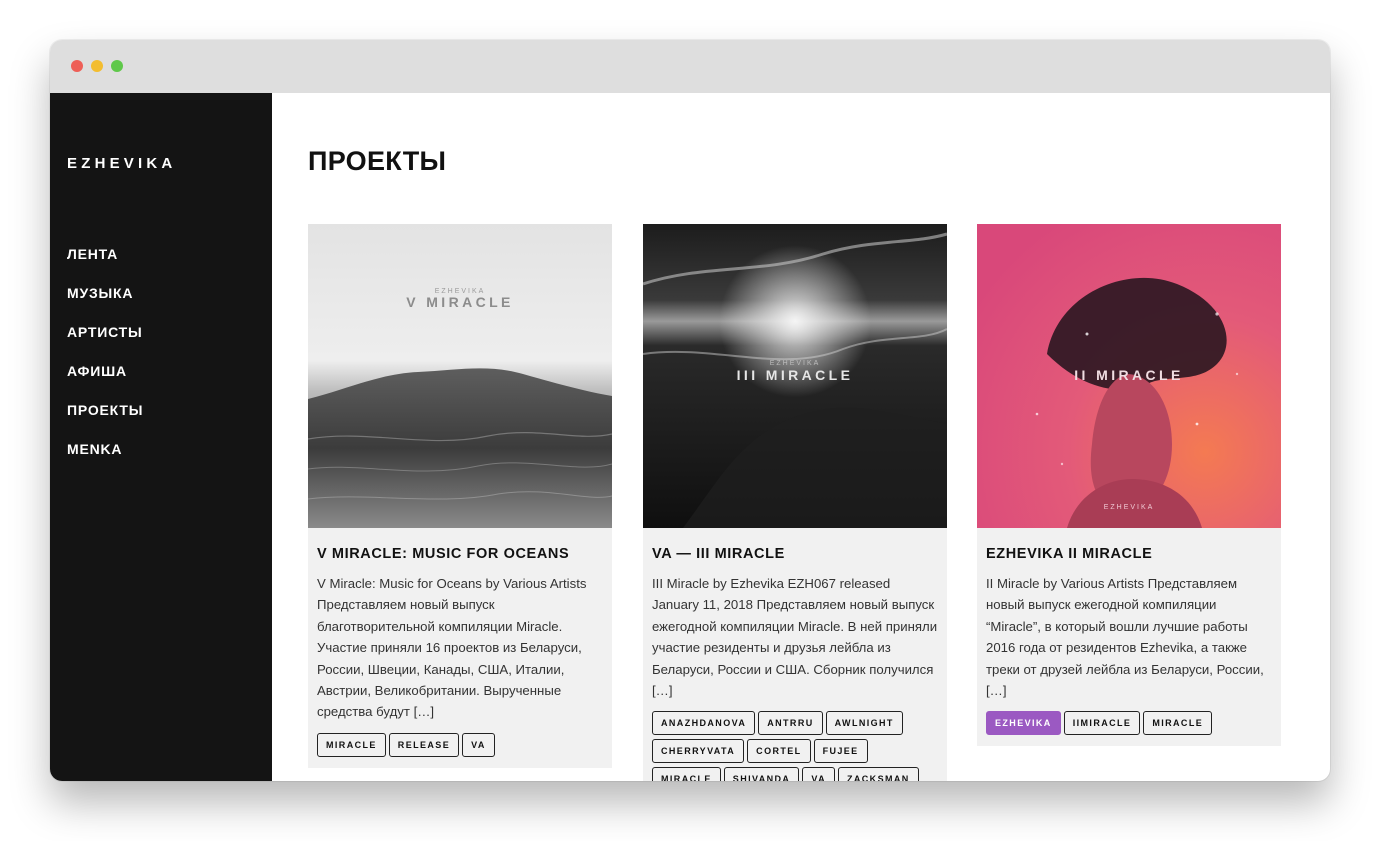  I want to click on cover-title-text: III MIRACLE, so click(795, 375).